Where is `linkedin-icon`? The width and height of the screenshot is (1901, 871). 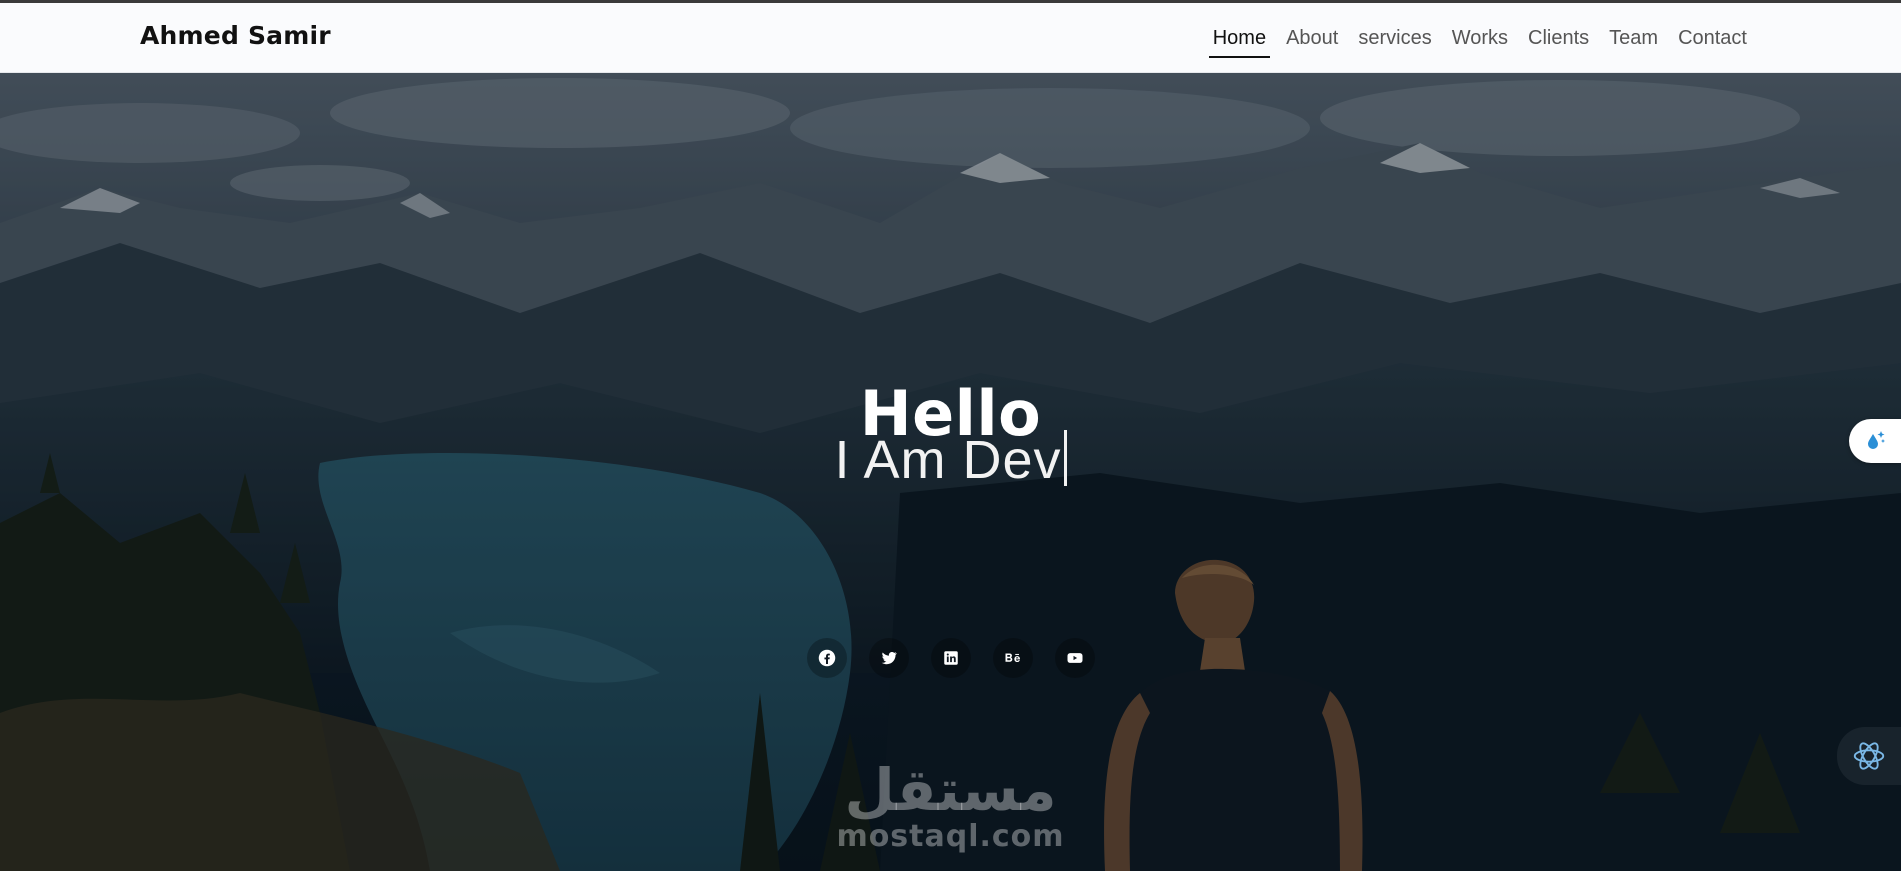 linkedin-icon is located at coordinates (950, 658).